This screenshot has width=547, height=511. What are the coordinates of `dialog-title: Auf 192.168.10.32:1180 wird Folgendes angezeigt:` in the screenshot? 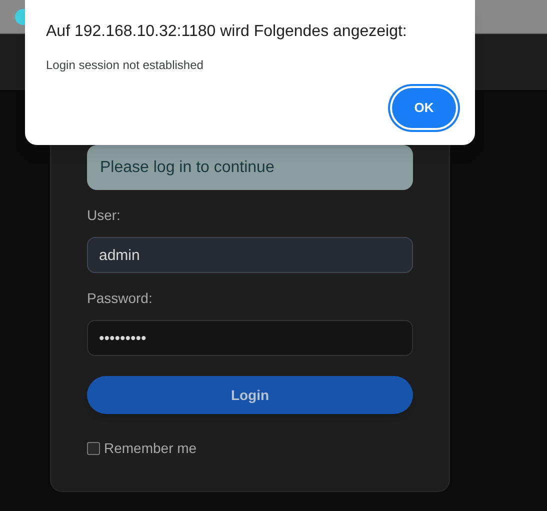 It's located at (227, 32).